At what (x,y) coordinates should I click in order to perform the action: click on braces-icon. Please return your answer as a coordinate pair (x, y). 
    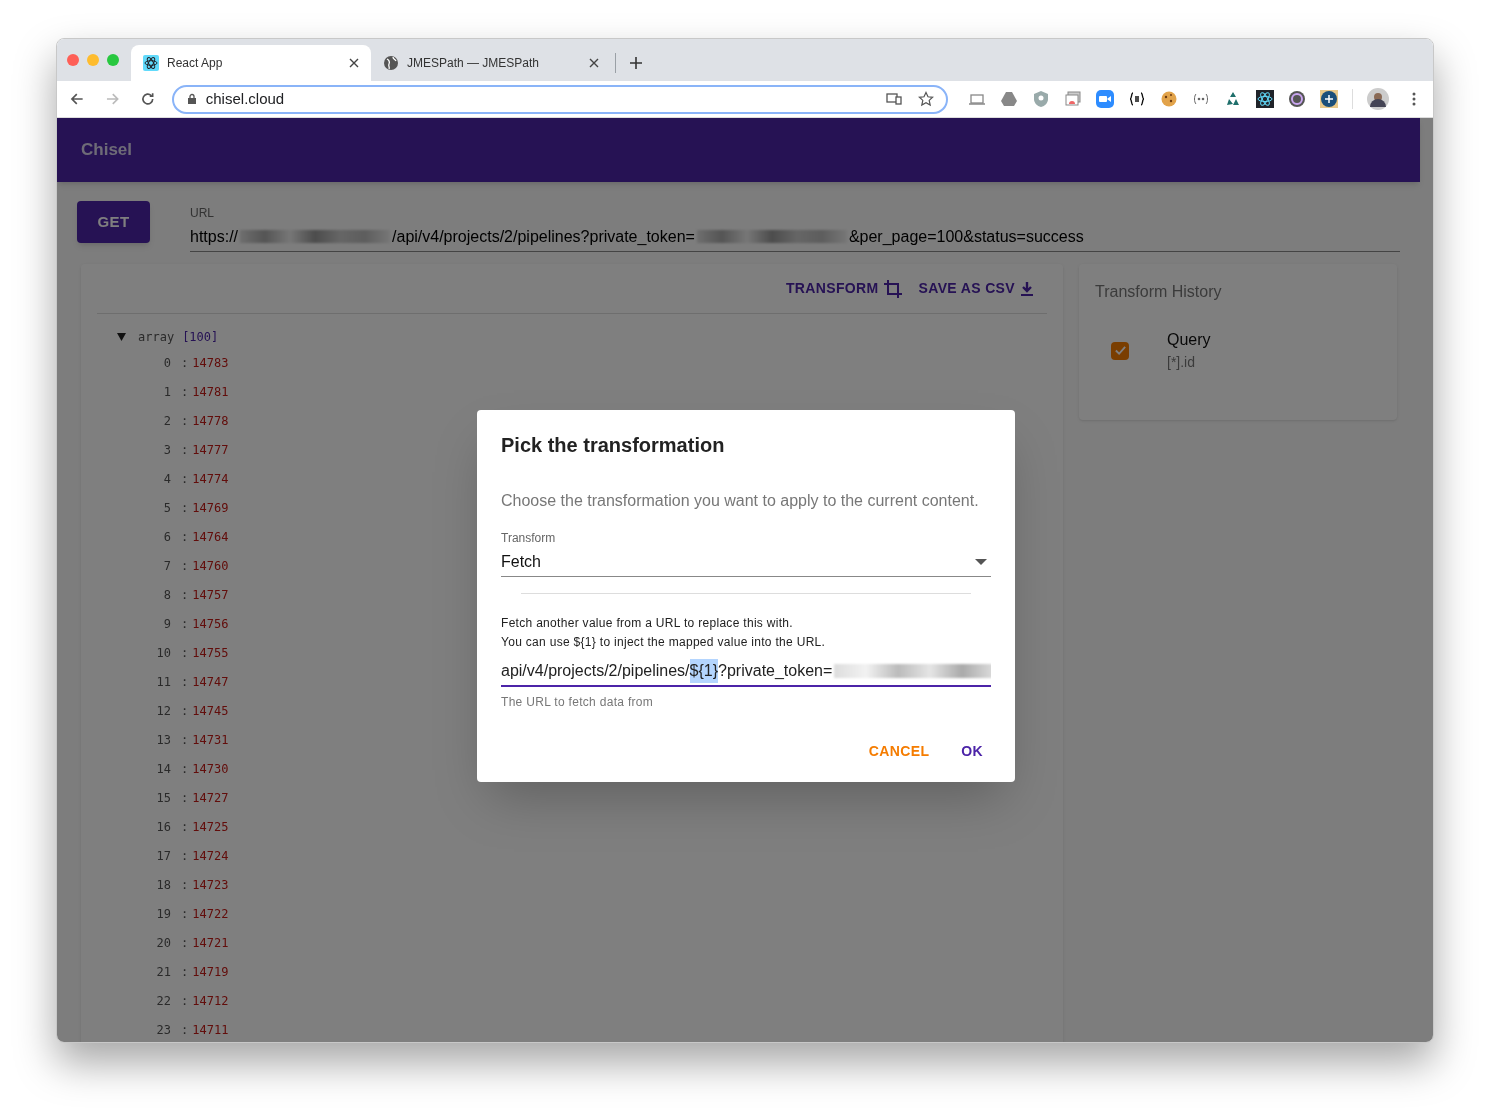
    Looking at the image, I should click on (1137, 99).